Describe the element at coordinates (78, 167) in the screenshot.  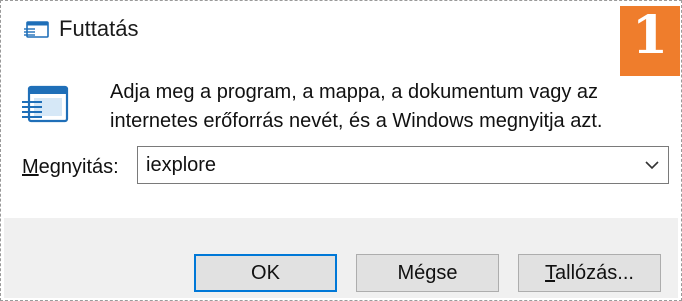
I see `open-label-text: egnyitás:` at that location.